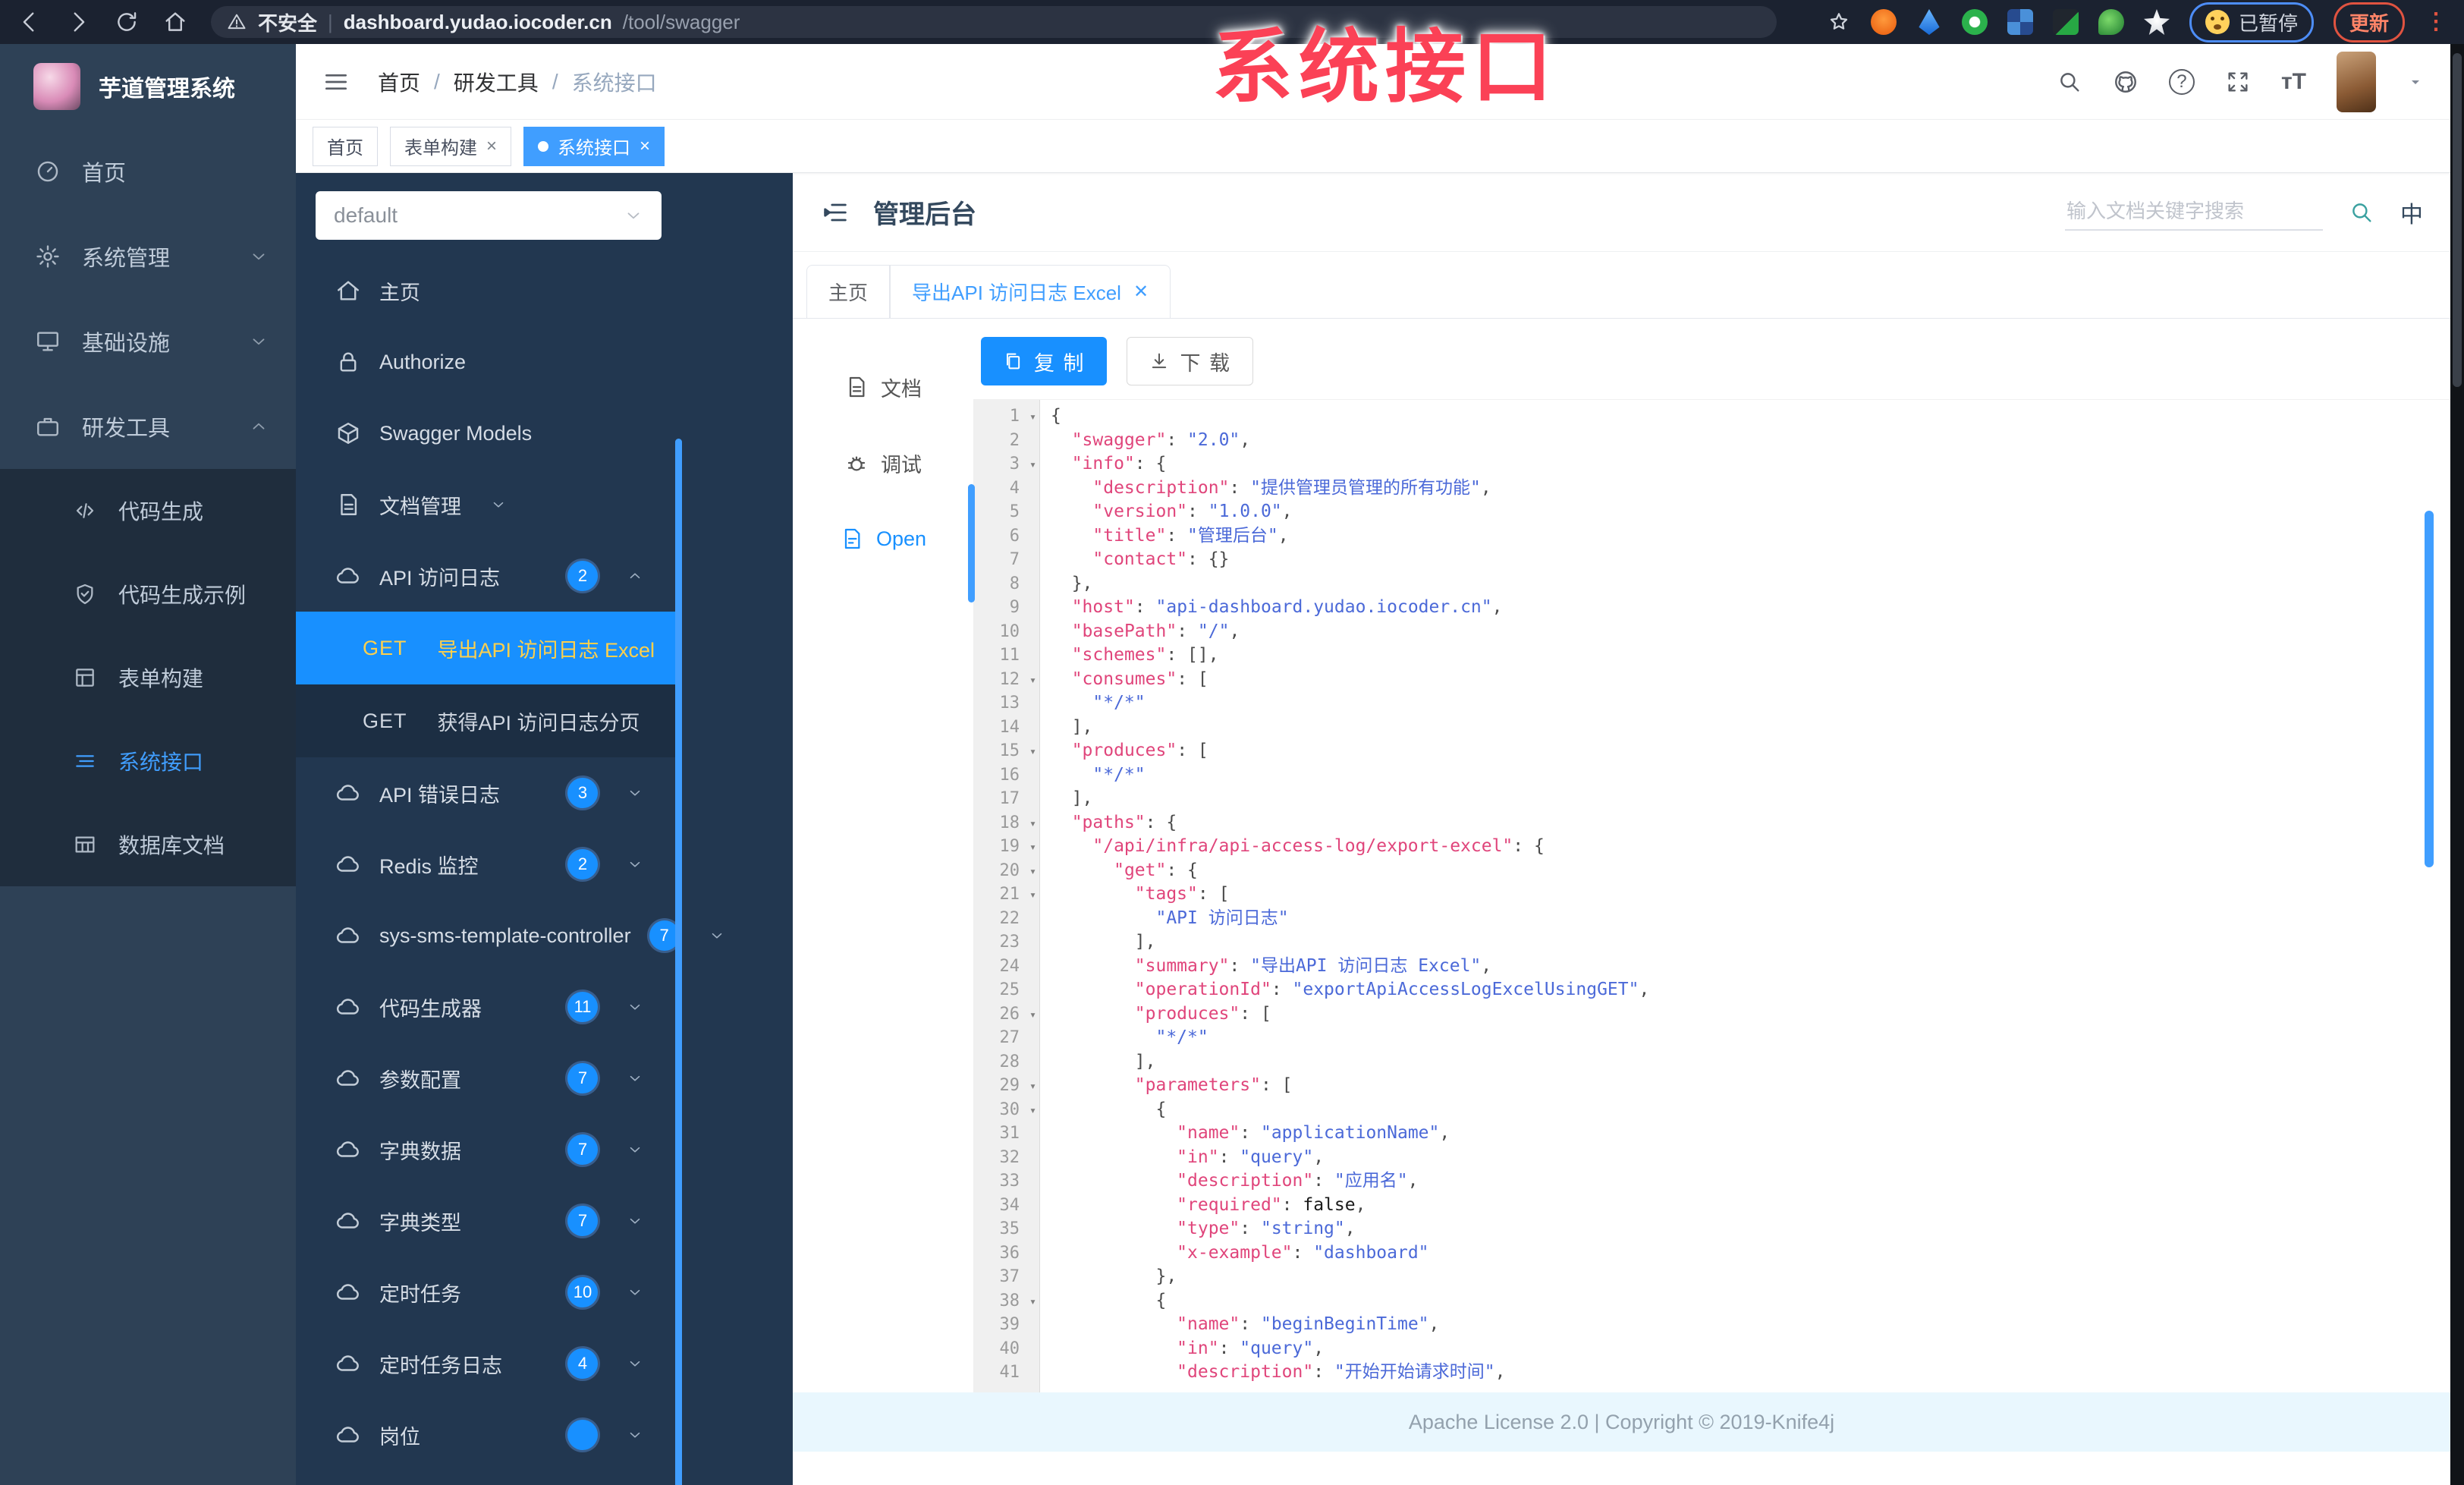  What do you see at coordinates (345, 146) in the screenshot?
I see `tag-首页: 首页` at bounding box center [345, 146].